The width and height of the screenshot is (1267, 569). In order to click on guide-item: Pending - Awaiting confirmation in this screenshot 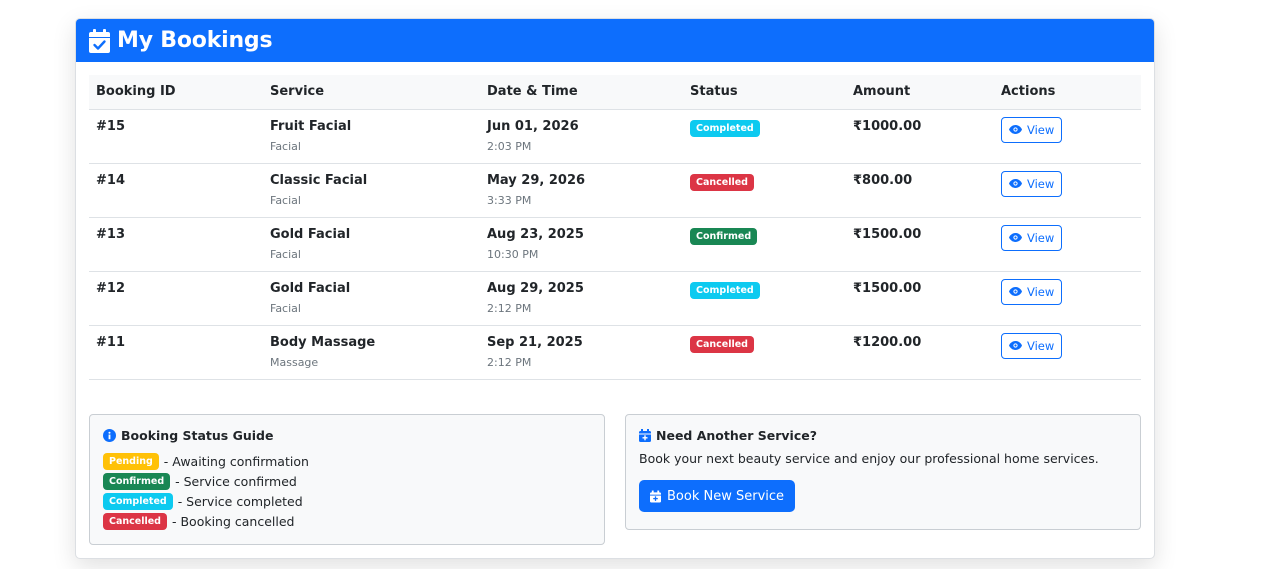, I will do `click(347, 461)`.